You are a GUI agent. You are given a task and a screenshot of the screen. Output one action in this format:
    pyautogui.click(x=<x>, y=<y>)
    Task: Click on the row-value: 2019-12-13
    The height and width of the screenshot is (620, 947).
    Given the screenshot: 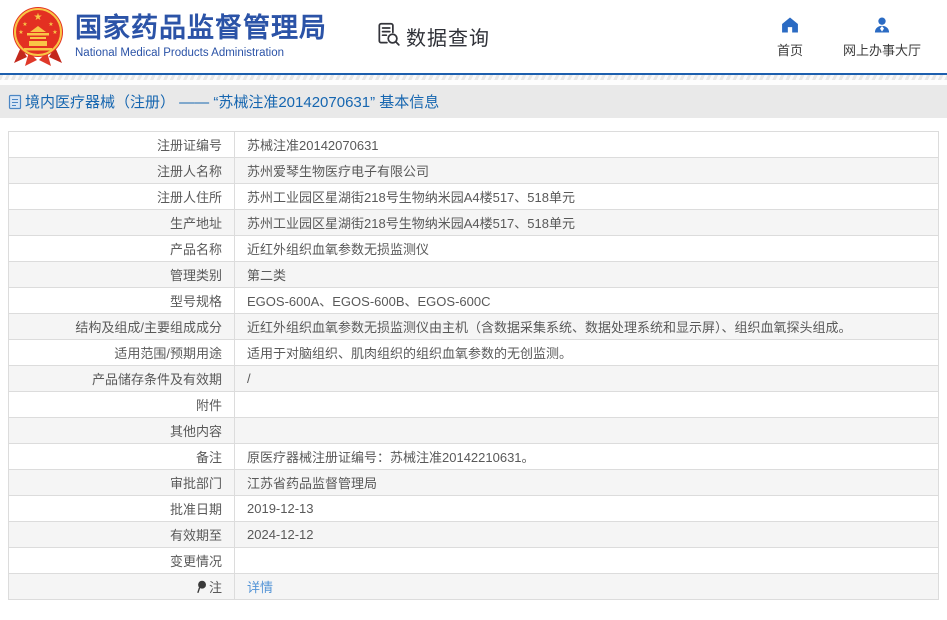 What is the action you would take?
    pyautogui.click(x=280, y=508)
    